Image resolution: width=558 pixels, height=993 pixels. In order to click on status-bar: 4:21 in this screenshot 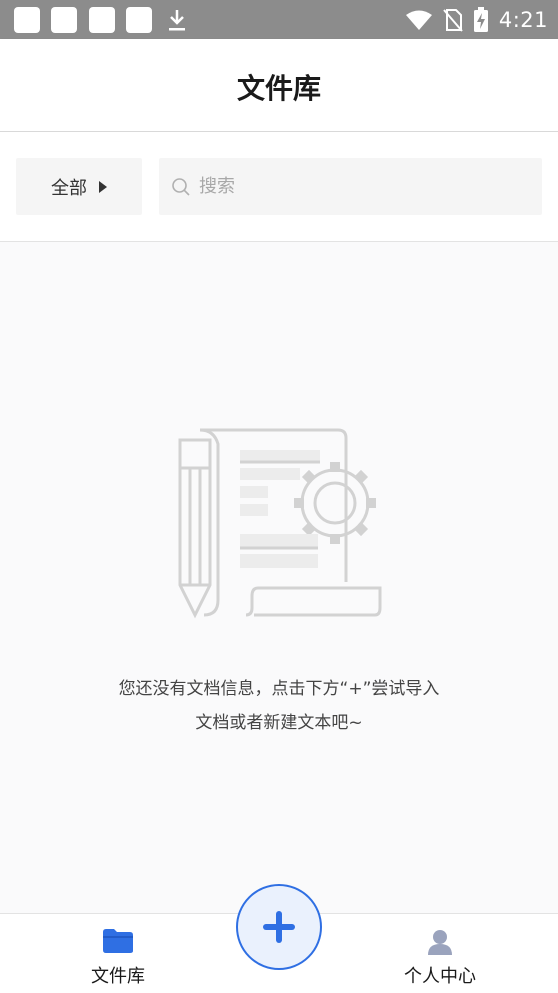, I will do `click(279, 19)`.